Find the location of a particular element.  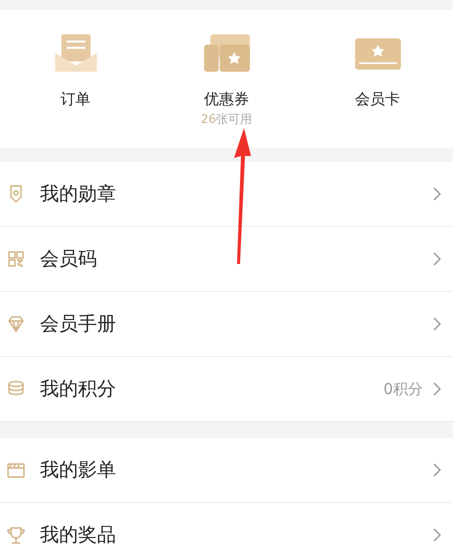

qr-code-icon is located at coordinates (16, 259).